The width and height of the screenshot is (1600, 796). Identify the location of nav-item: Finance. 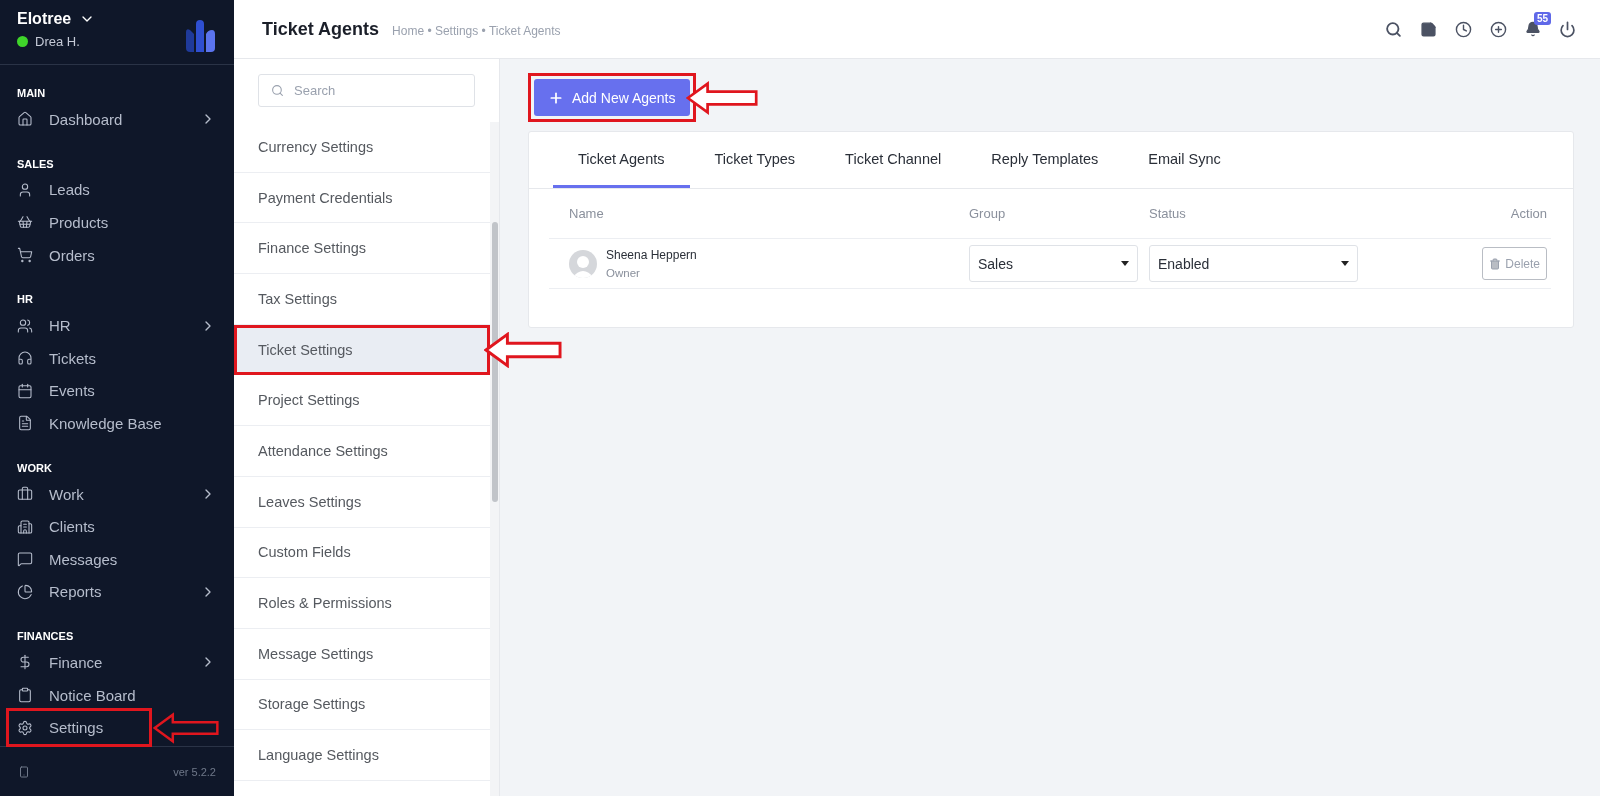
(117, 662).